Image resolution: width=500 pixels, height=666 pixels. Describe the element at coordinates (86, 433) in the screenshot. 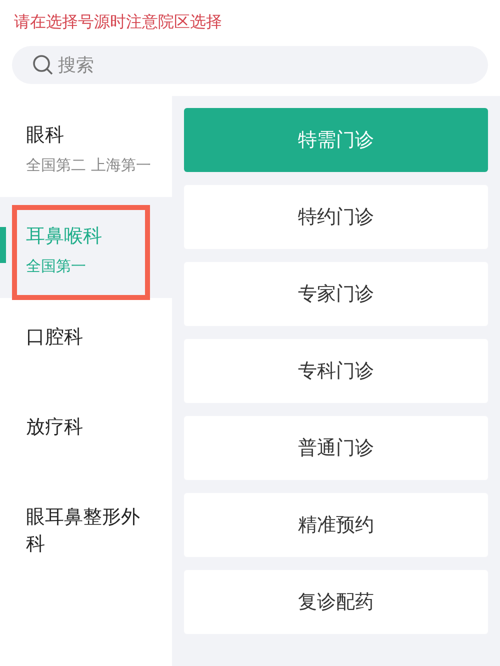

I see `department-item: 放疗科` at that location.